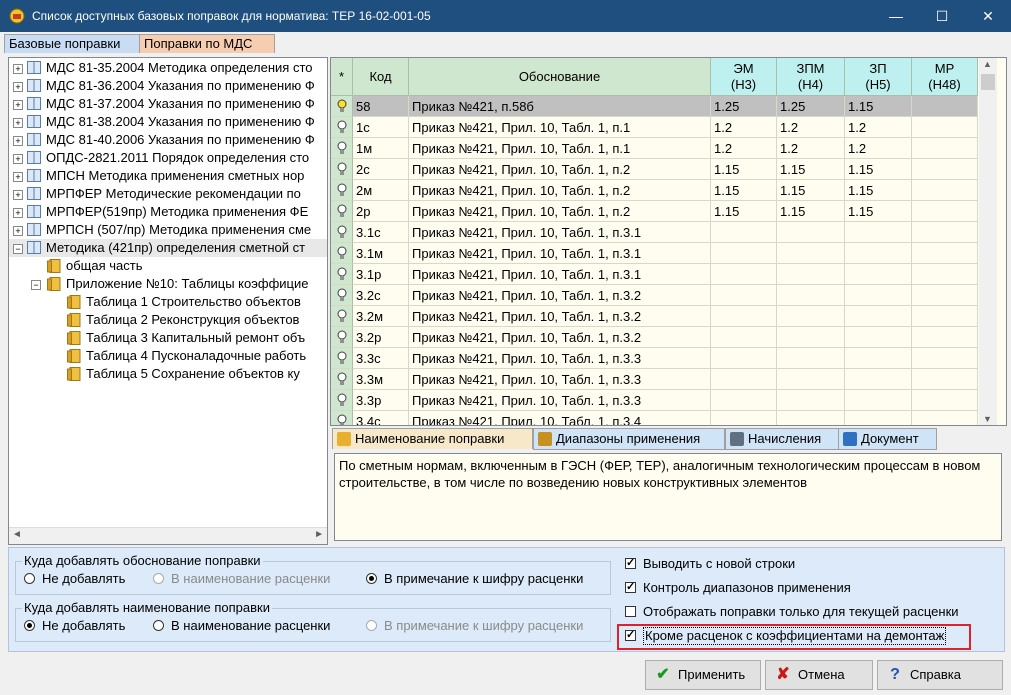 Image resolution: width=1011 pixels, height=695 pixels. I want to click on help-button: ? Справка, so click(940, 675).